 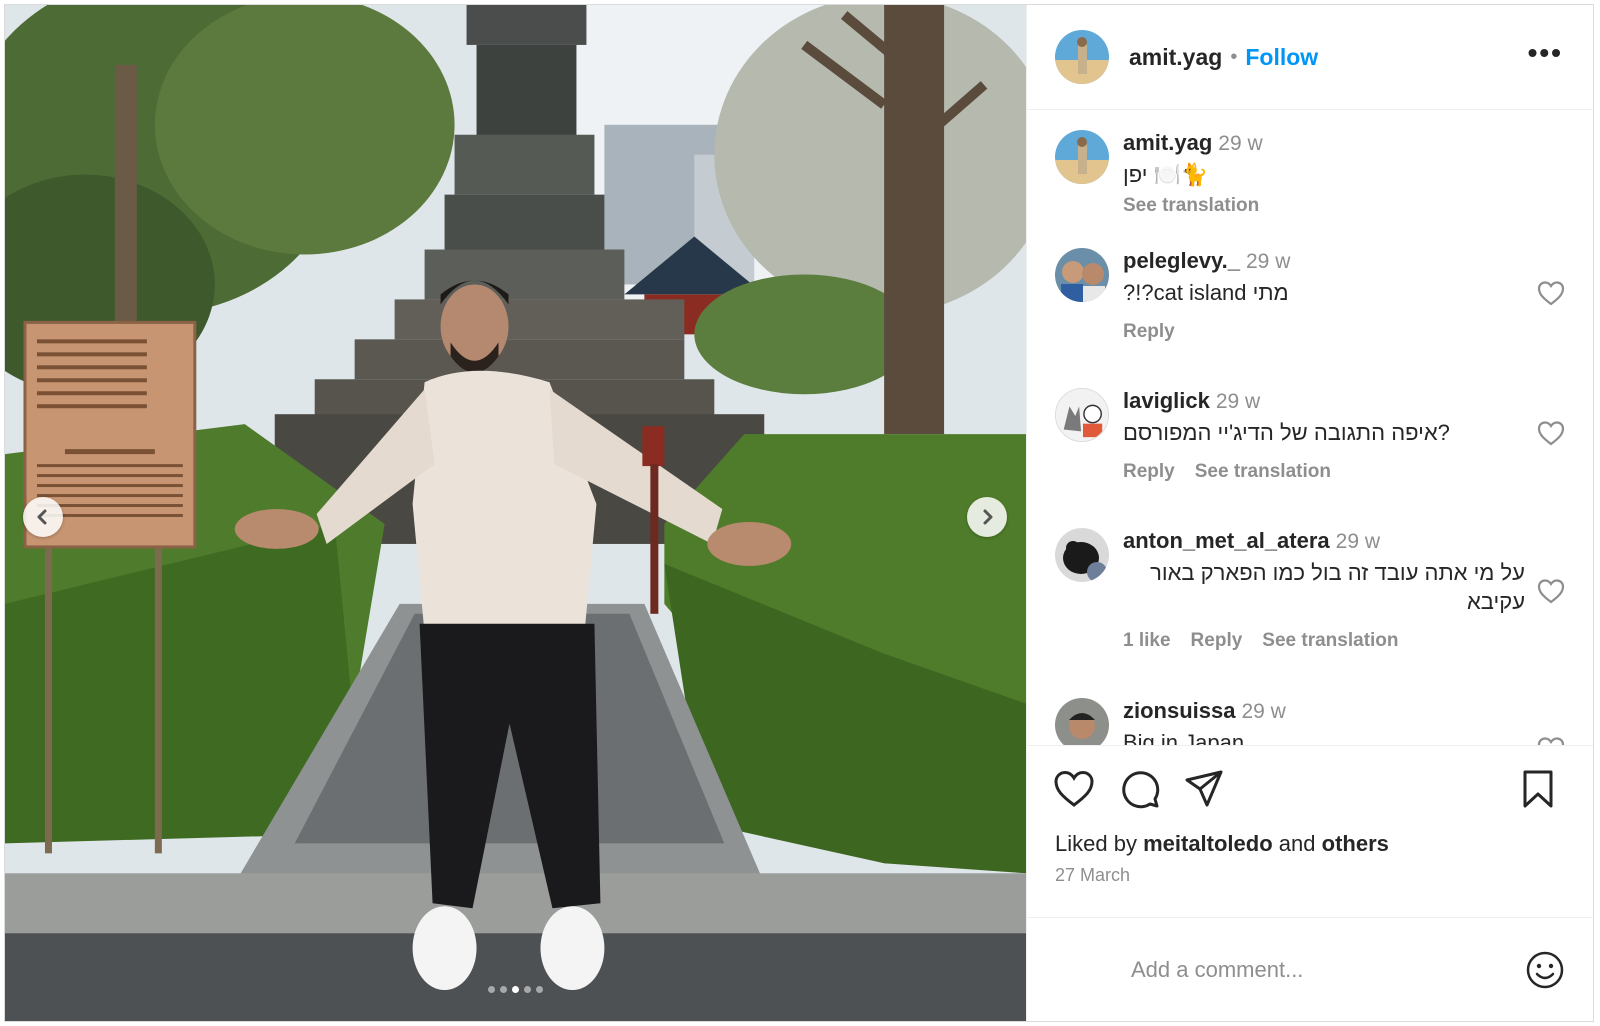 I want to click on post-date: 27 March, so click(x=1310, y=875).